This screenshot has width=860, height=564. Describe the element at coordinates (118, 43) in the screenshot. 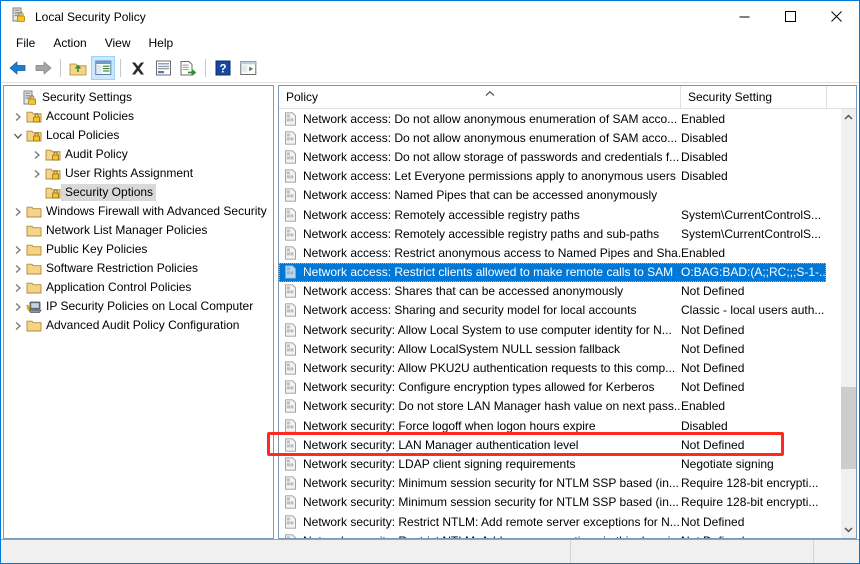

I see `menu-view: View` at that location.